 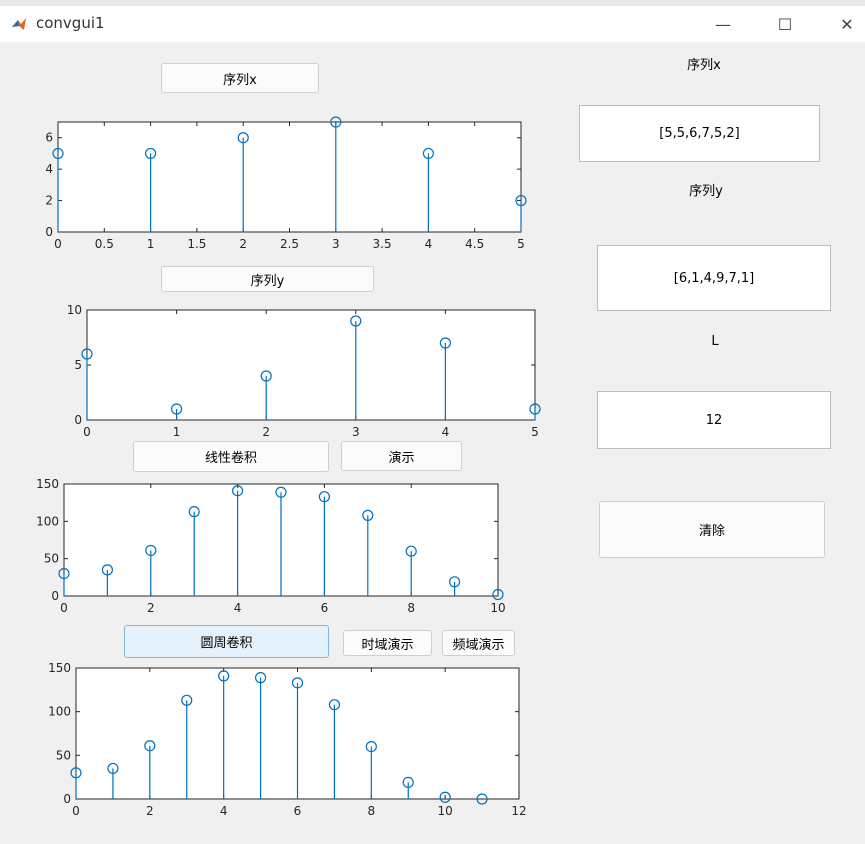 What do you see at coordinates (372, 811) in the screenshot?
I see `x-tick-label: 8` at bounding box center [372, 811].